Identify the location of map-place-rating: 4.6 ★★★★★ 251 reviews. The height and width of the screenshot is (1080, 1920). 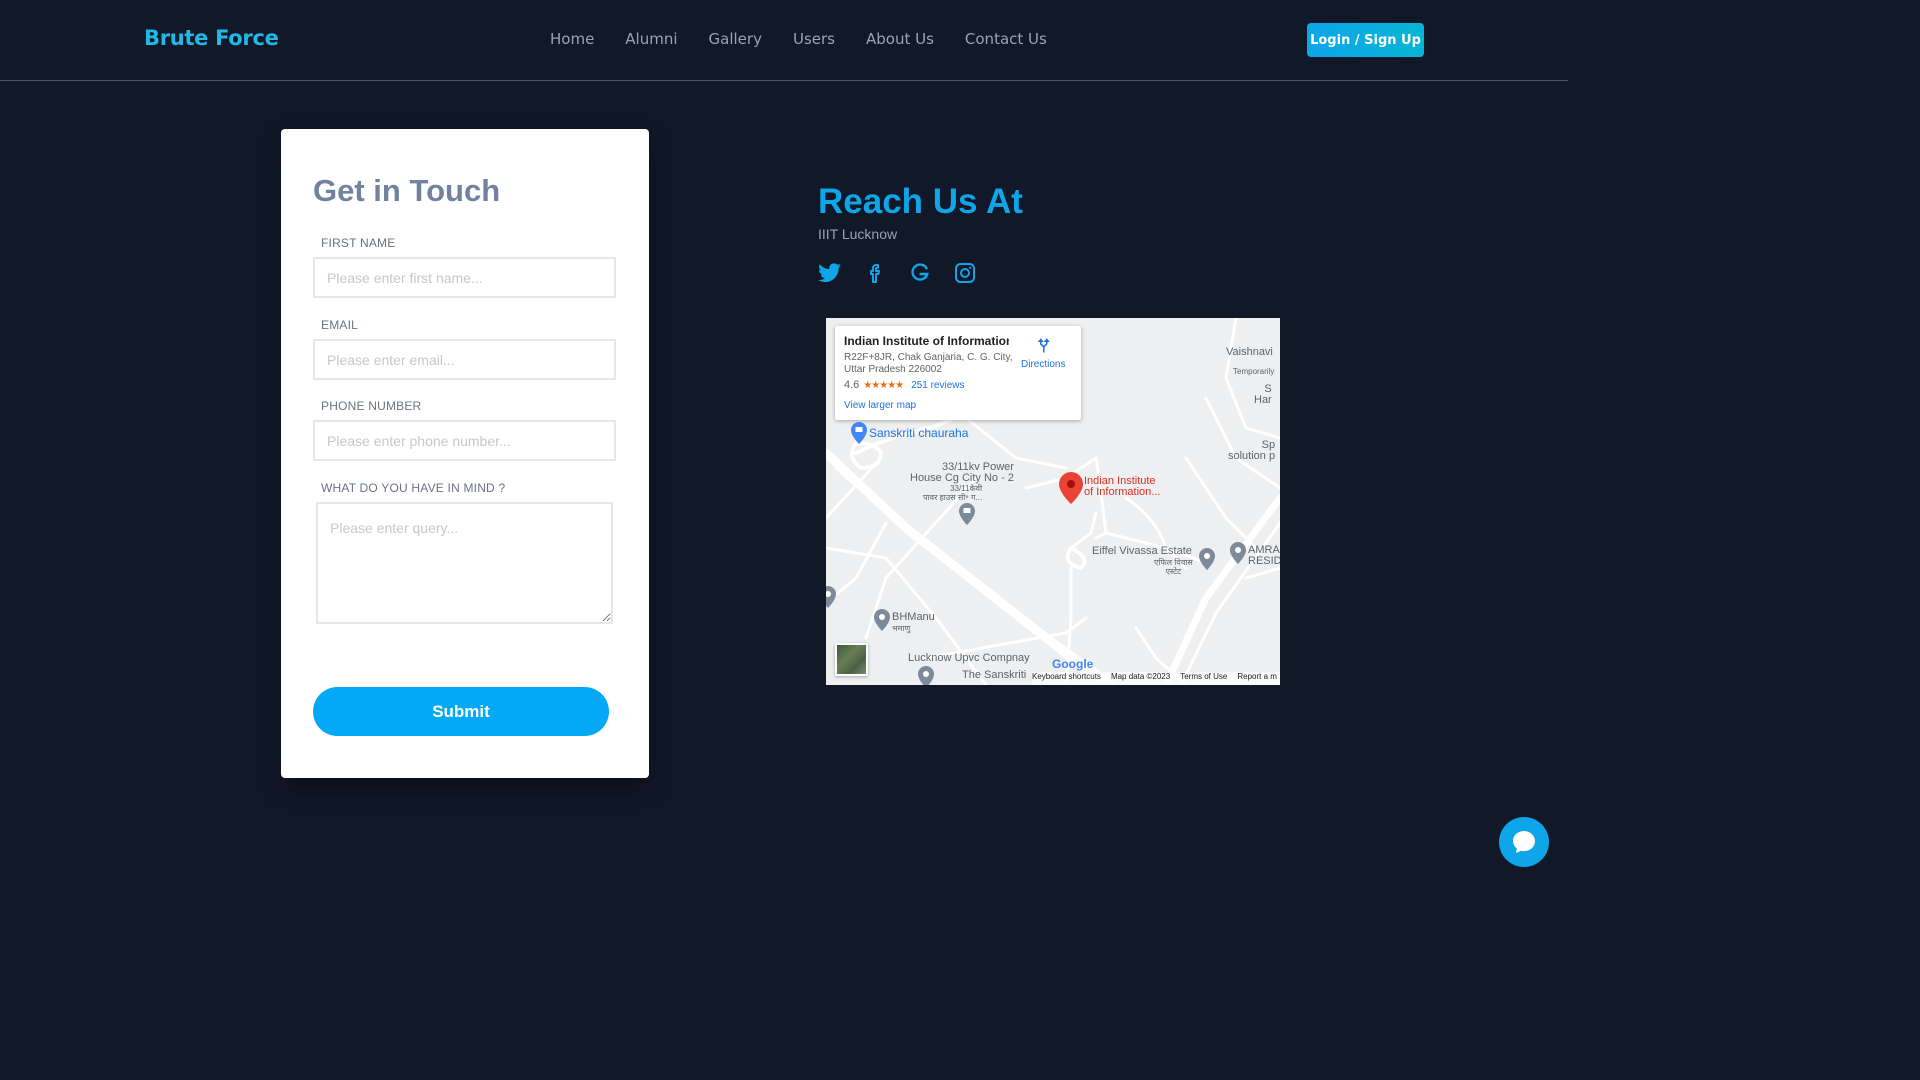
(904, 385).